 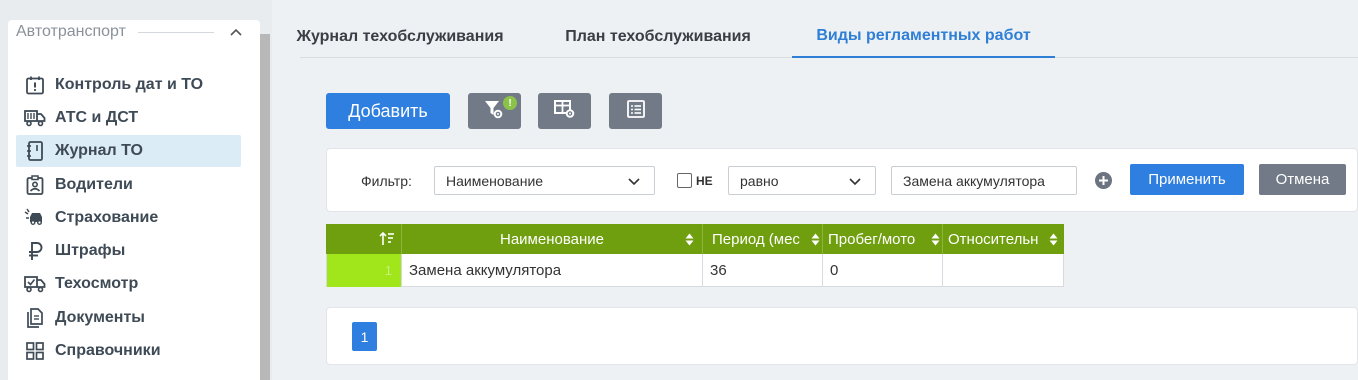 What do you see at coordinates (175, 32) in the screenshot?
I see `section-divider` at bounding box center [175, 32].